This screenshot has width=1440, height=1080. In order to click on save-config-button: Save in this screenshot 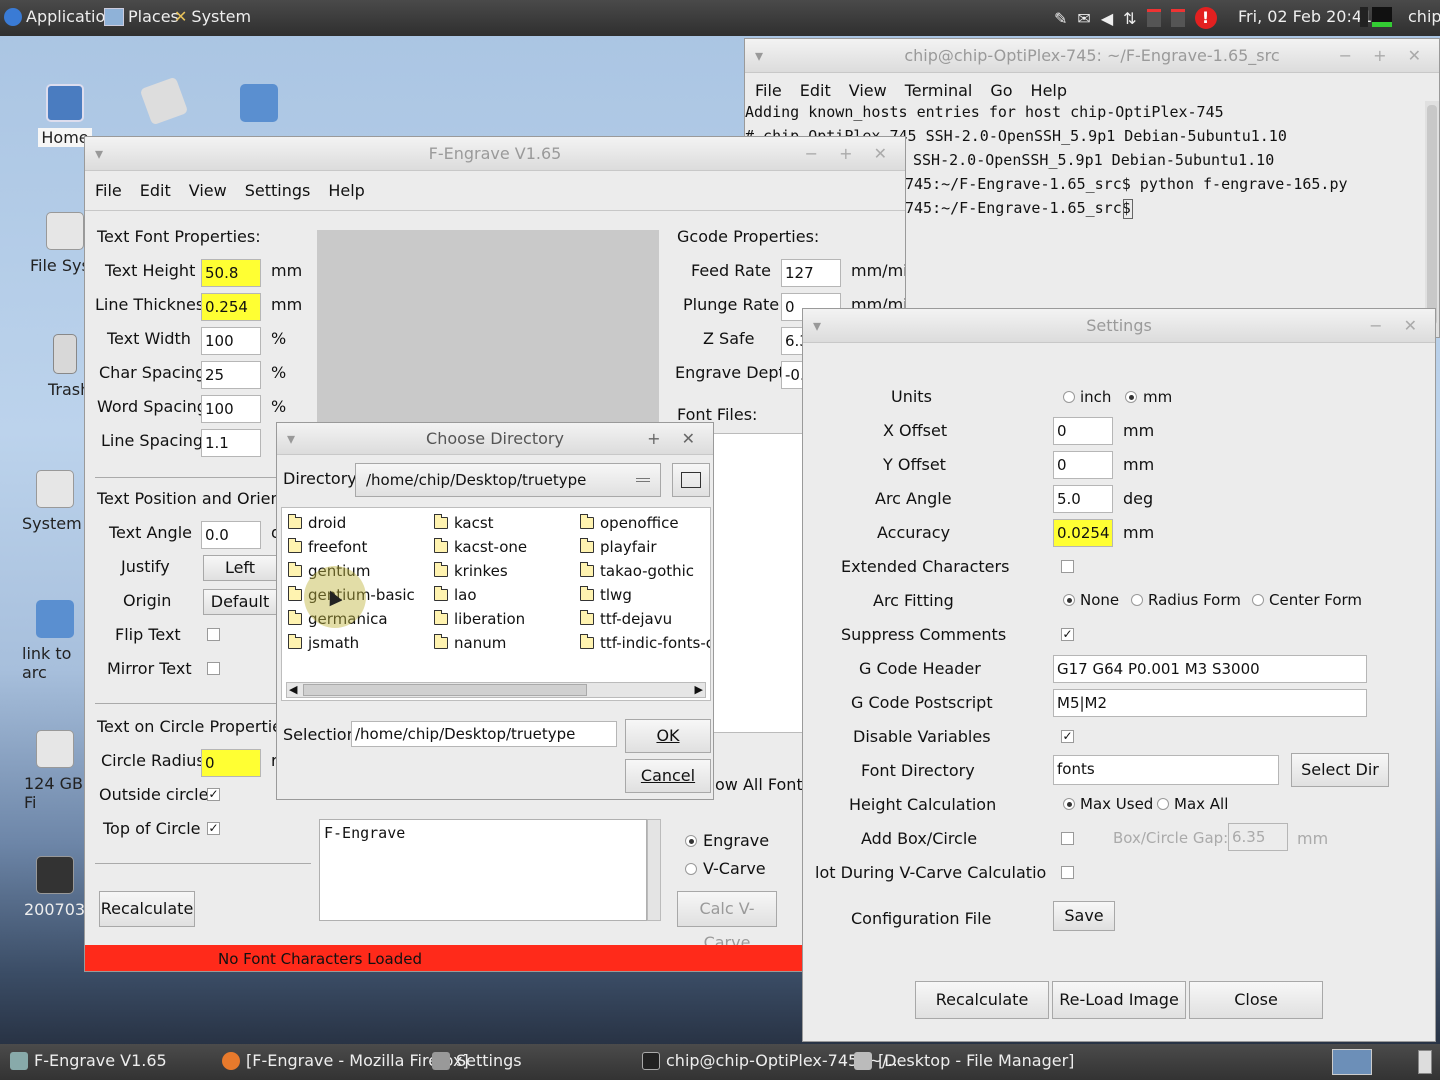, I will do `click(1084, 916)`.